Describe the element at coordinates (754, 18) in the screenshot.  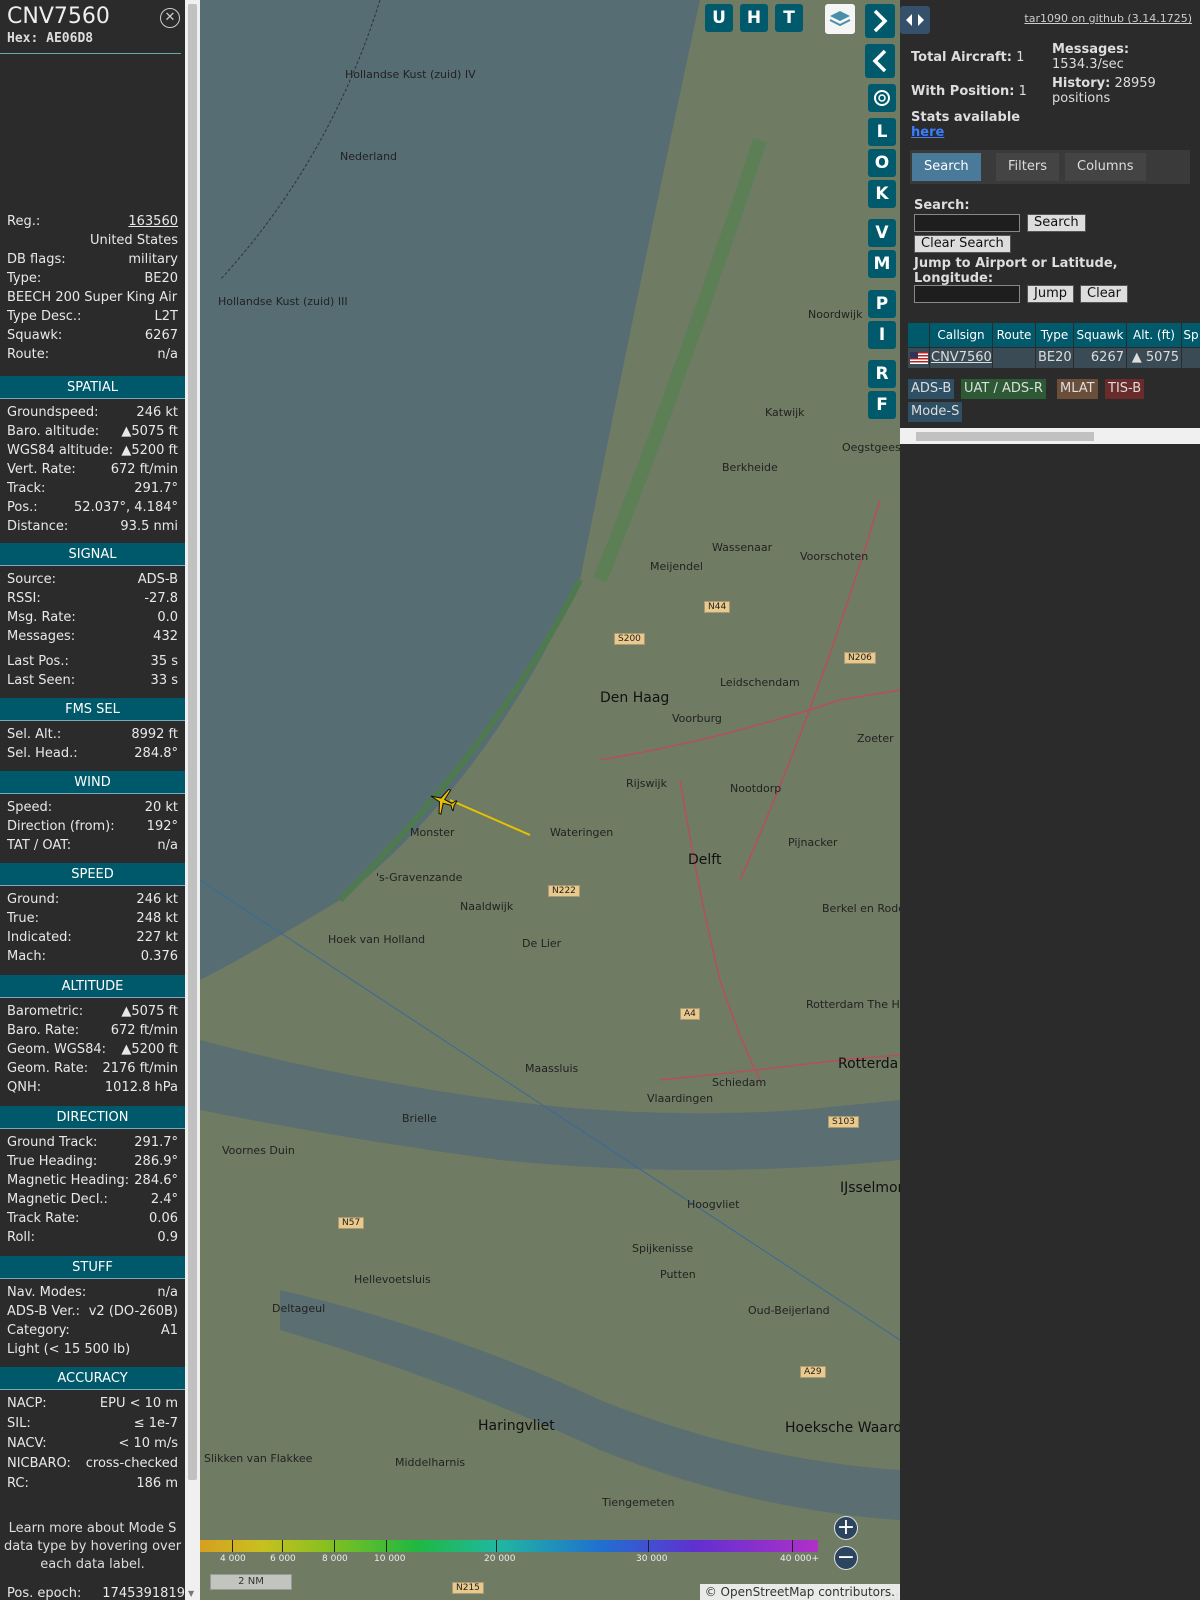
I see `map-toggle-h-button: H` at that location.